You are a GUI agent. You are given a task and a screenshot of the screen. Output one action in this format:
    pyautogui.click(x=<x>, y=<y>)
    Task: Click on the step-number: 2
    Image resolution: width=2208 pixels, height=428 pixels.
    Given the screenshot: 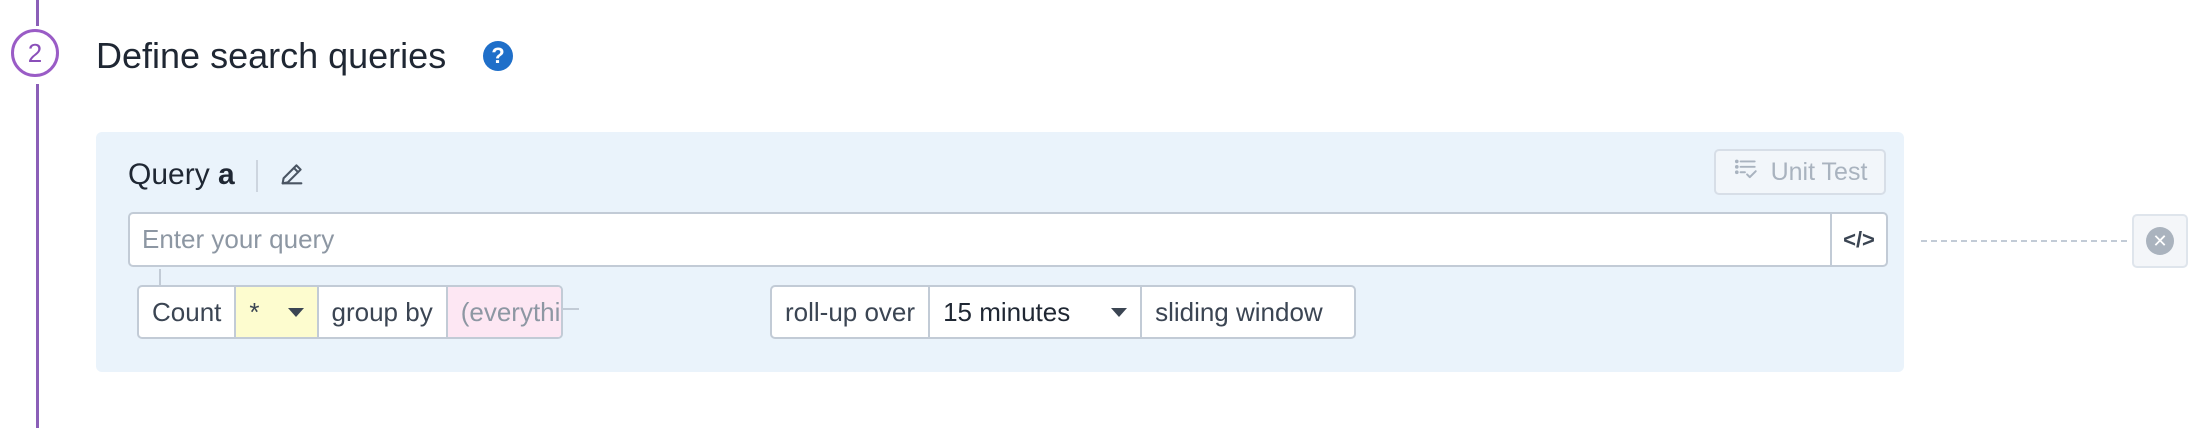 What is the action you would take?
    pyautogui.click(x=35, y=52)
    